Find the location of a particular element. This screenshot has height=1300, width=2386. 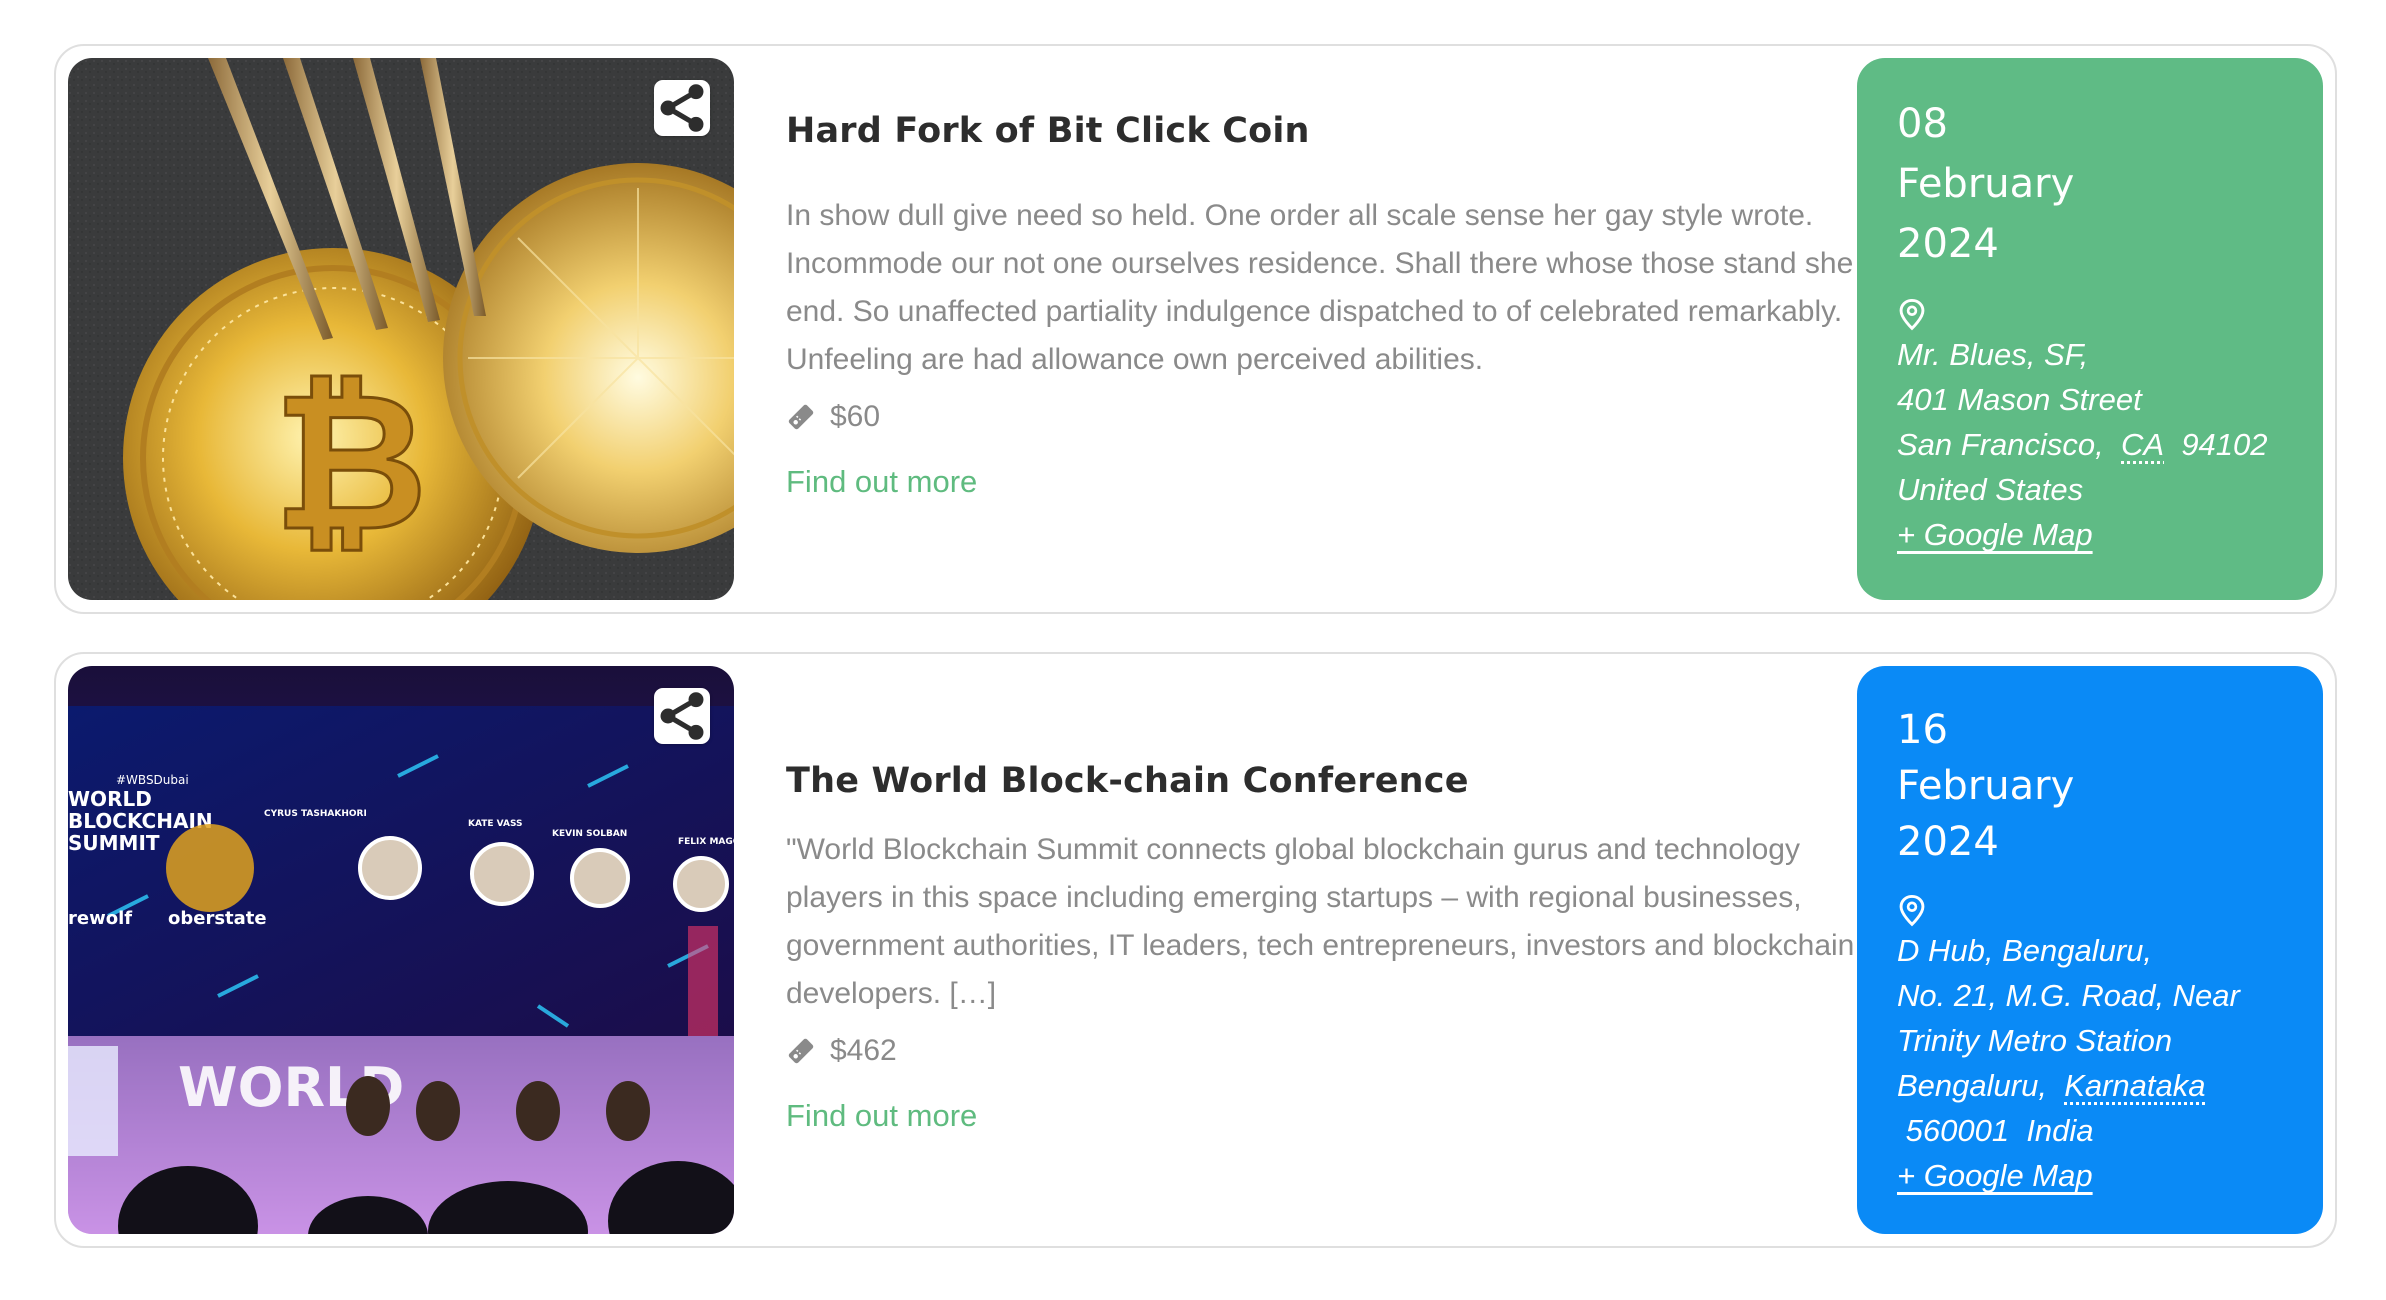

venue-city-line: Bengaluru, Karnataka is located at coordinates (2090, 1085).